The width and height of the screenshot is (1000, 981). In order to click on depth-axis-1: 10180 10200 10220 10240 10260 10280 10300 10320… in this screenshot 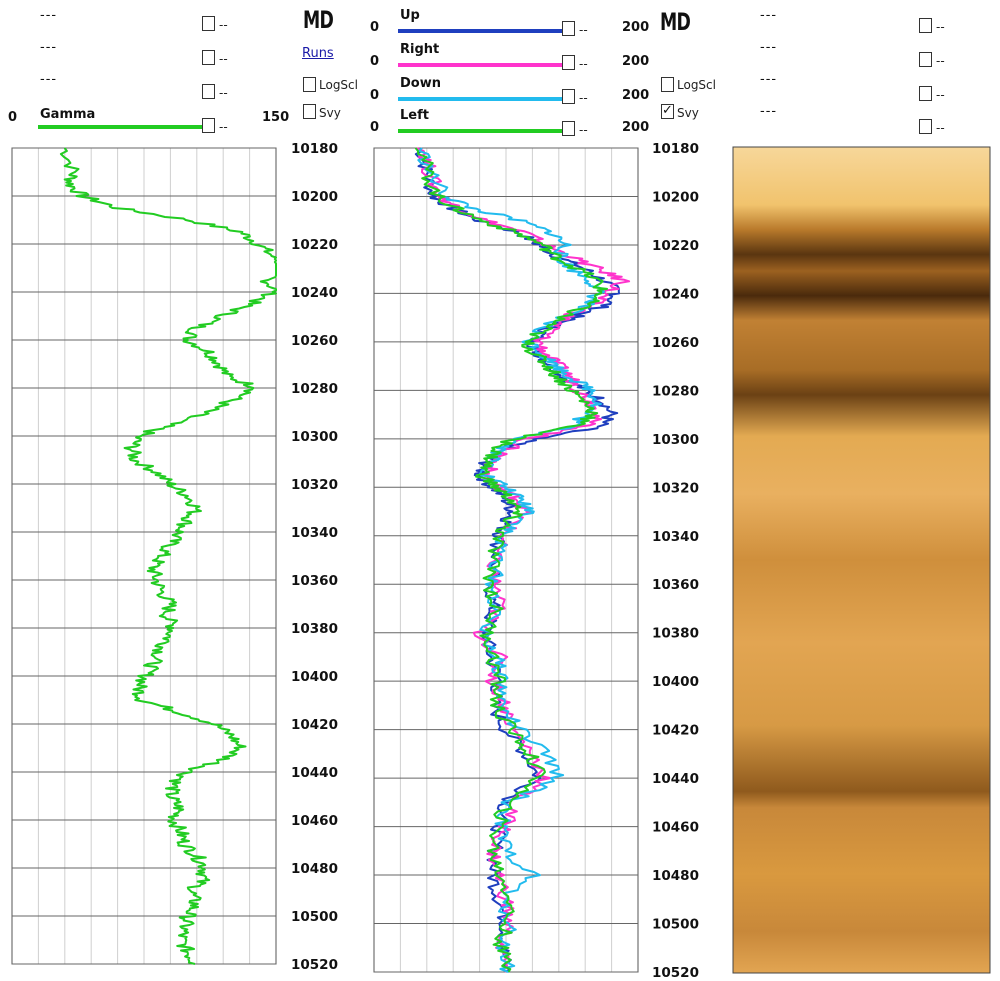, I will do `click(314, 557)`.